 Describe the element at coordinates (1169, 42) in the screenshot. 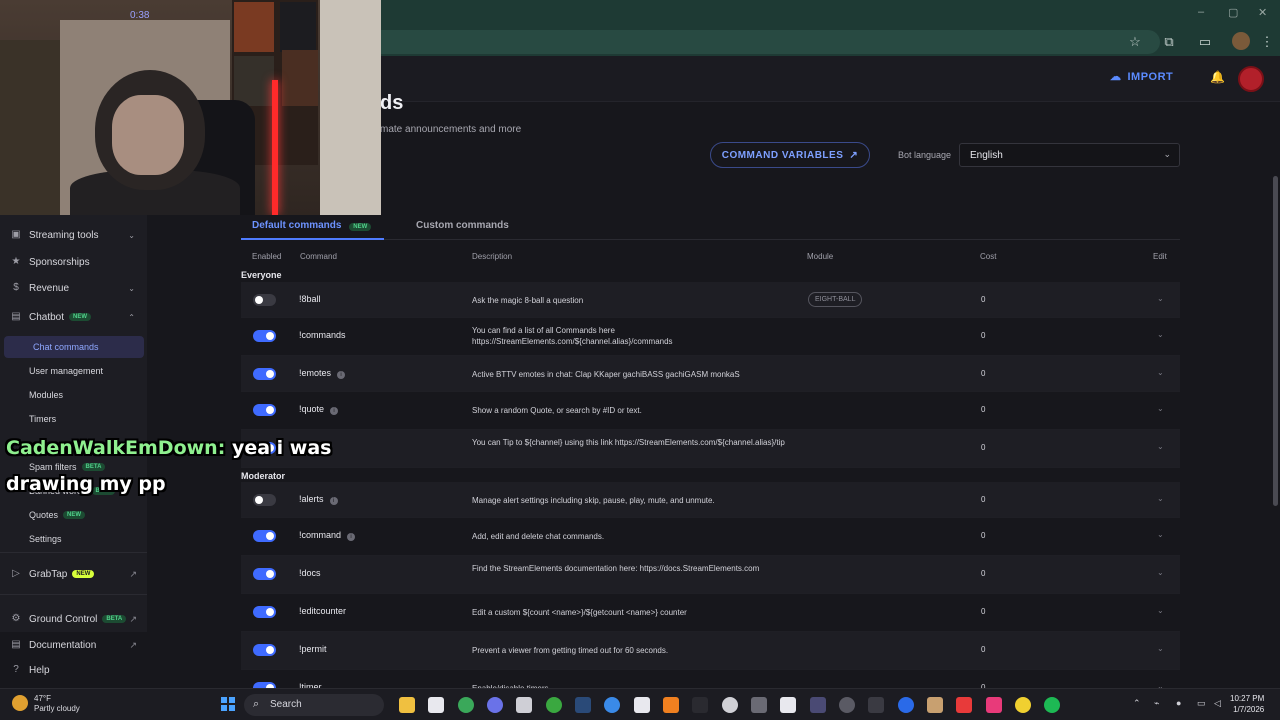

I see `extensions-icon: ⧉` at that location.